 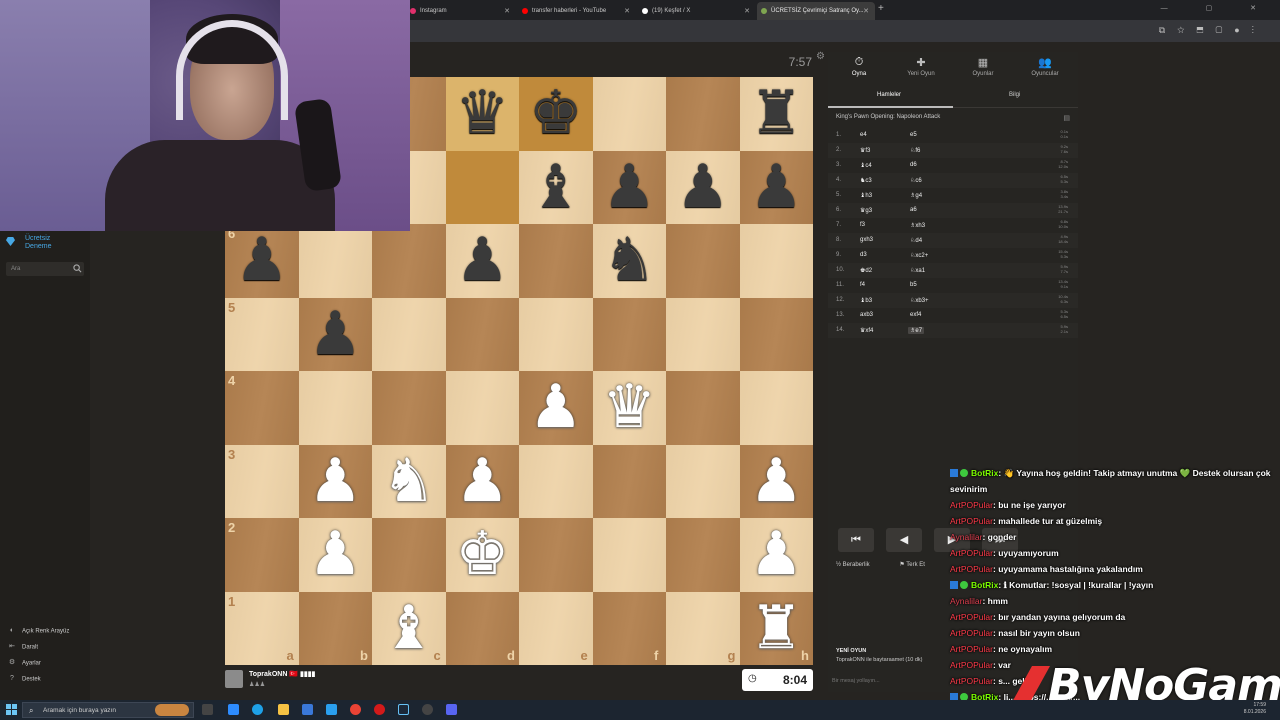 I want to click on square-d4, so click(x=482, y=408).